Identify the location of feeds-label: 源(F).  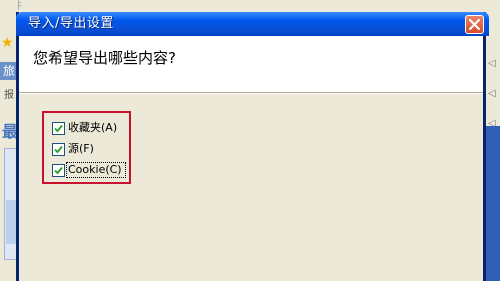
(81, 148).